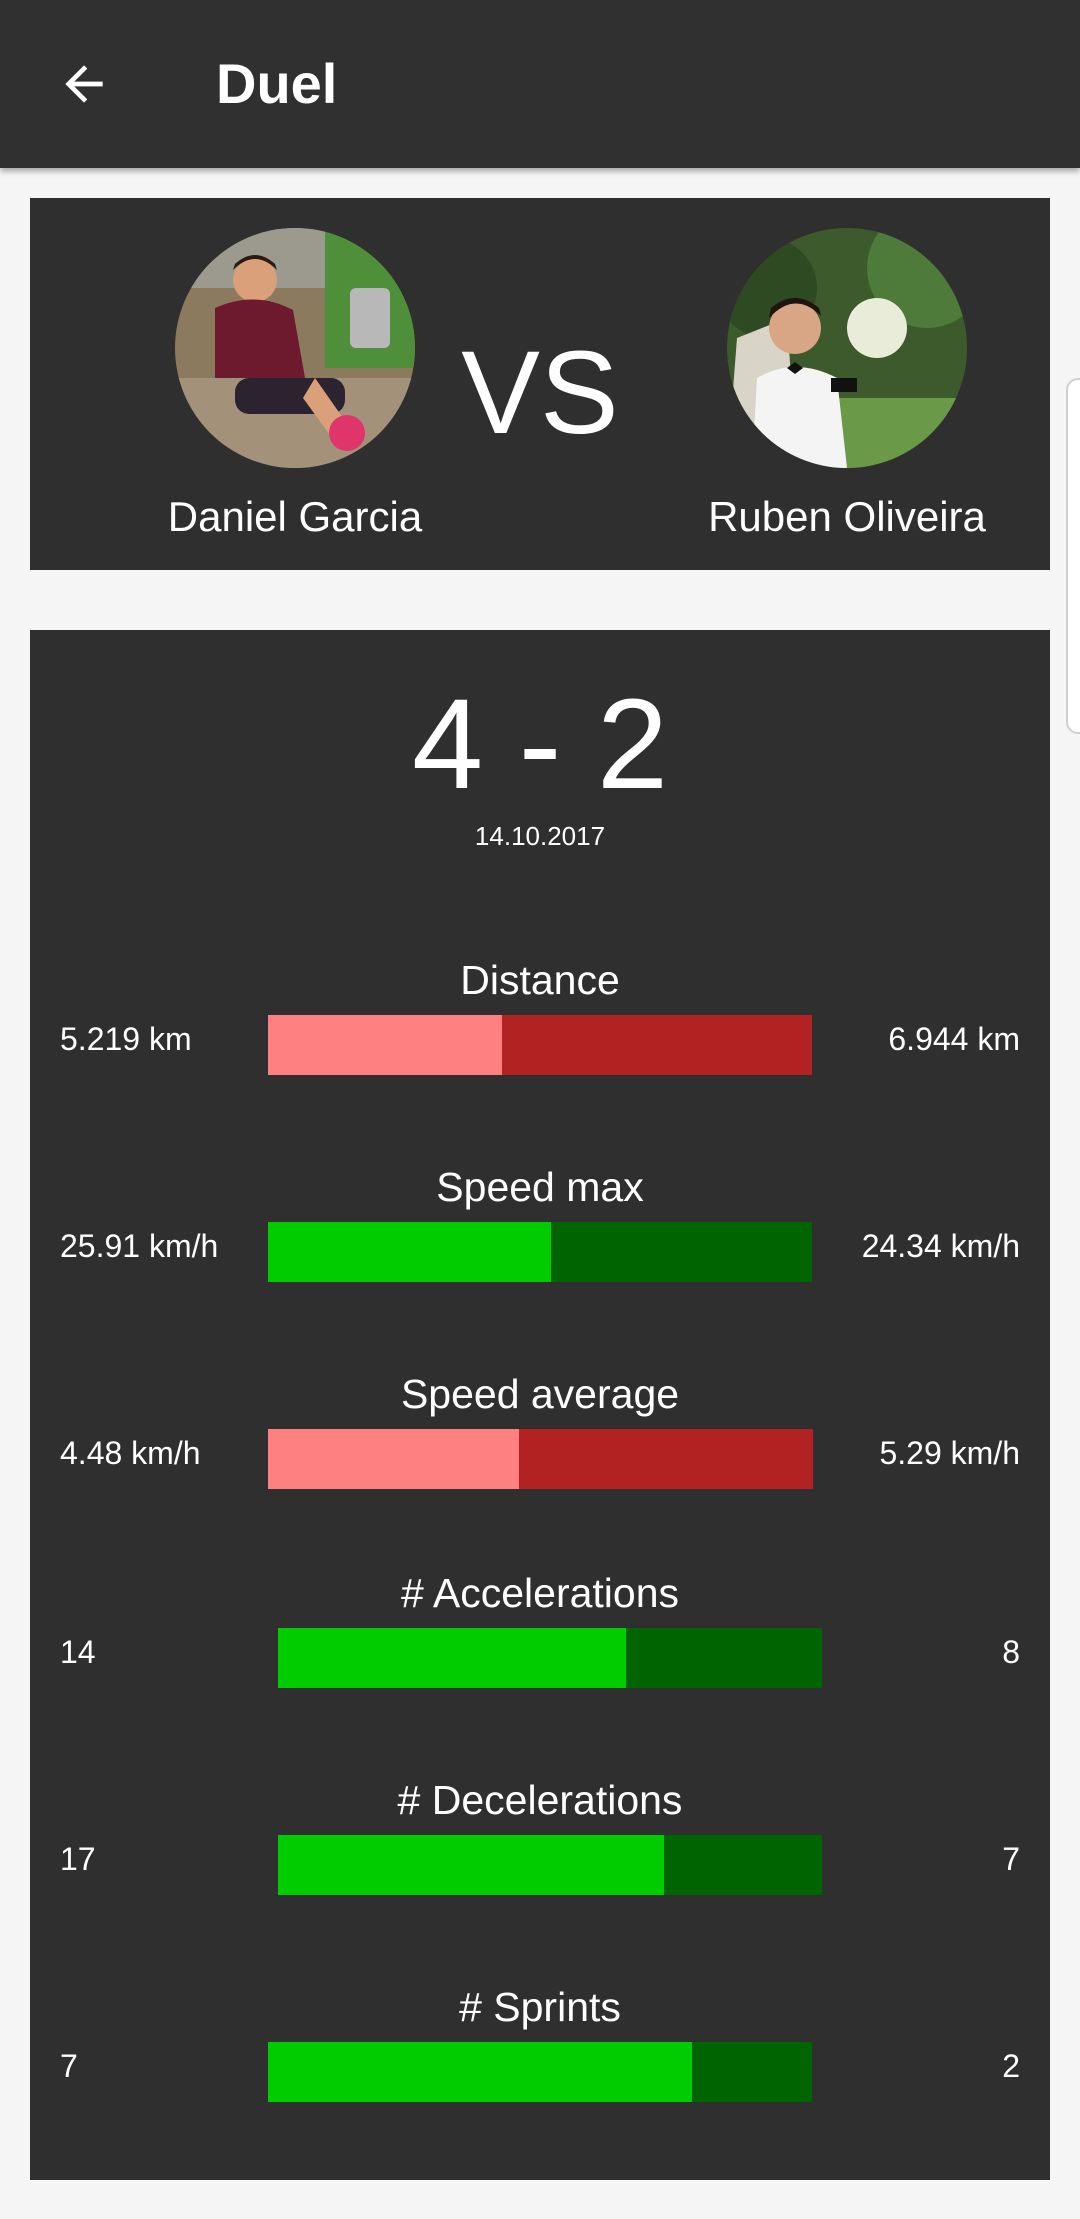 Image resolution: width=1080 pixels, height=2219 pixels. I want to click on duel-score: 4 - 2, so click(540, 744).